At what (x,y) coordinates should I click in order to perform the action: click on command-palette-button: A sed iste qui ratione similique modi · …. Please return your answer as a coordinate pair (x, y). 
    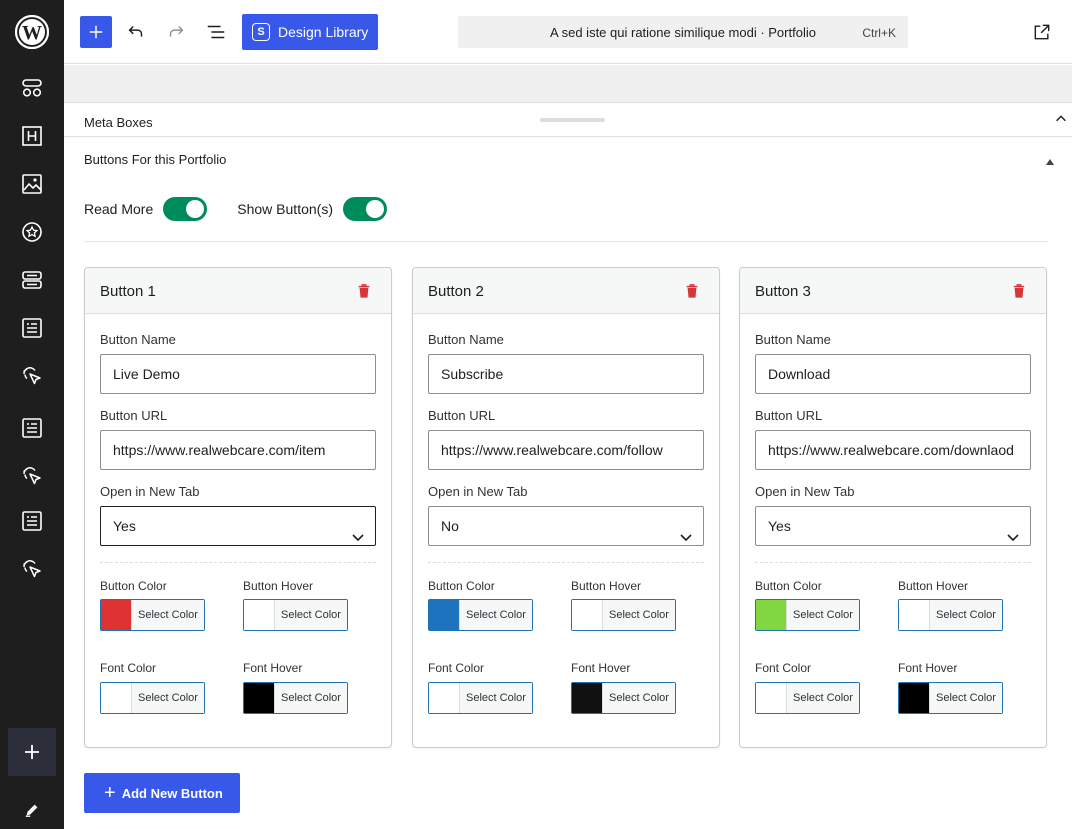
    Looking at the image, I should click on (683, 32).